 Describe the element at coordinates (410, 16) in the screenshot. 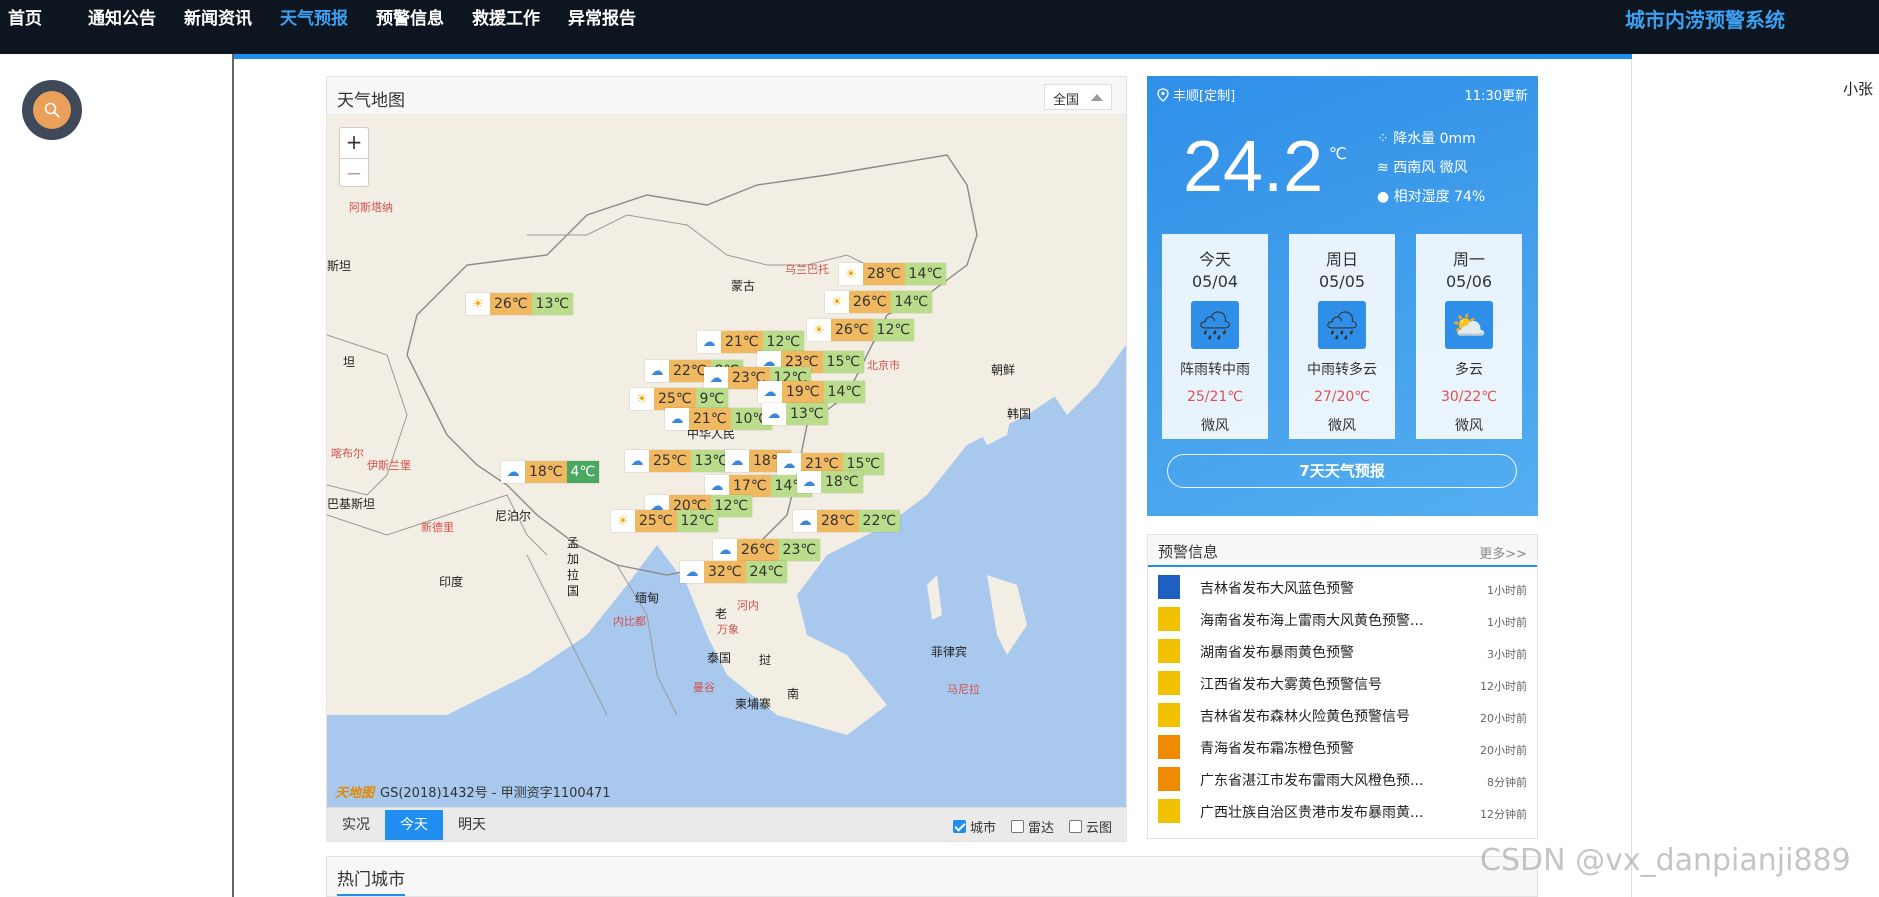

I see `nav-warnings: 预警信息` at that location.